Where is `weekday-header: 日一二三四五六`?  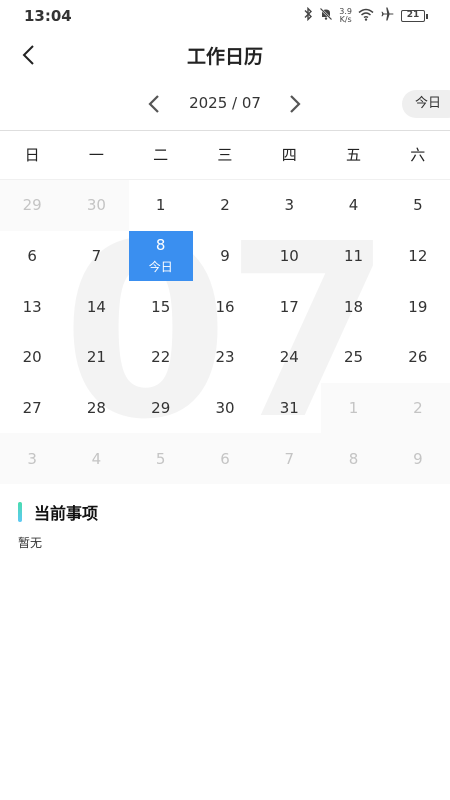 weekday-header: 日一二三四五六 is located at coordinates (225, 155).